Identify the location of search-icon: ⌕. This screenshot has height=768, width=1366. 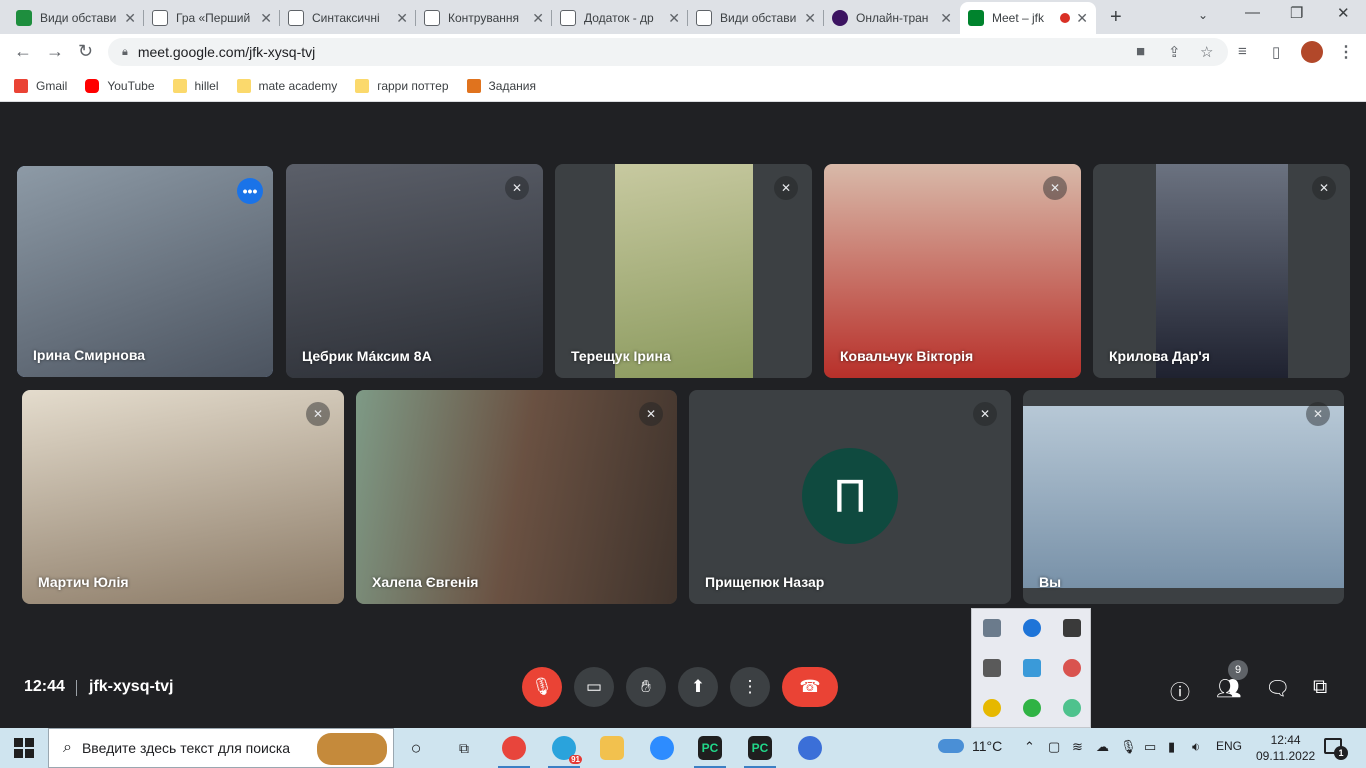
(67, 747).